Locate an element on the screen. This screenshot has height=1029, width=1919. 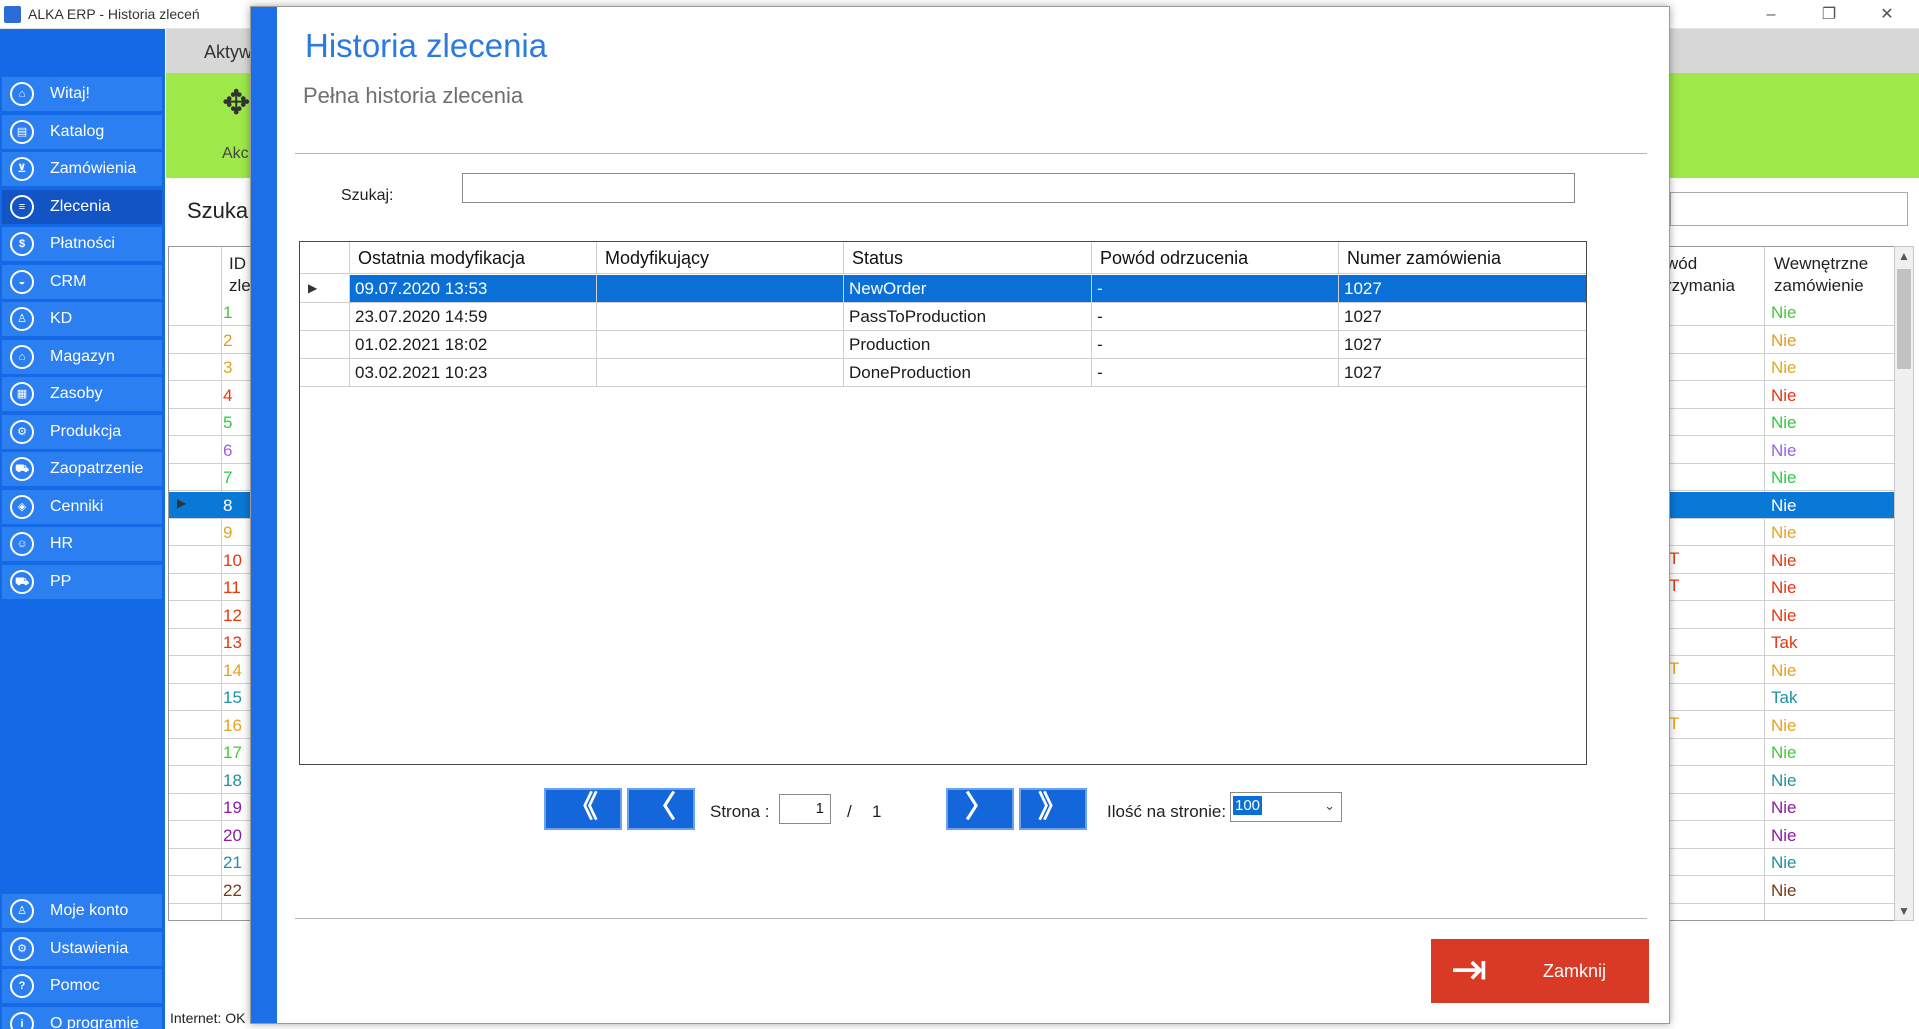
sidebar-item-zaopatrzenie: ⛟ Zaopatrzenie is located at coordinates (82, 469).